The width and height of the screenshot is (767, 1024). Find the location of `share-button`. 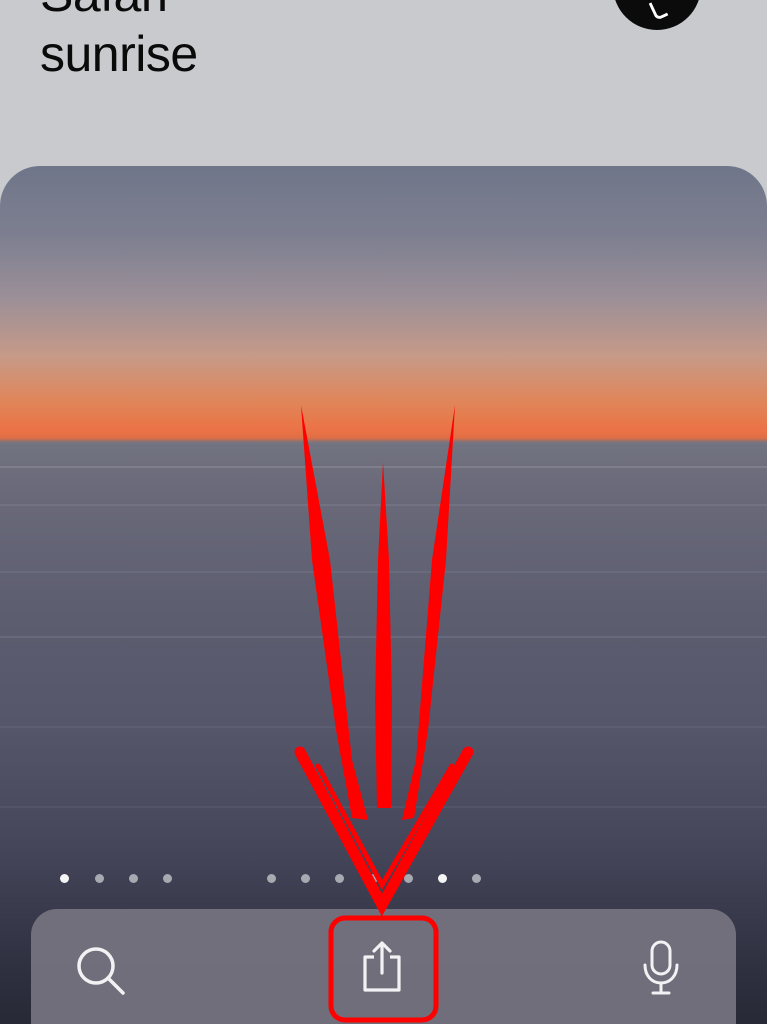

share-button is located at coordinates (382, 967).